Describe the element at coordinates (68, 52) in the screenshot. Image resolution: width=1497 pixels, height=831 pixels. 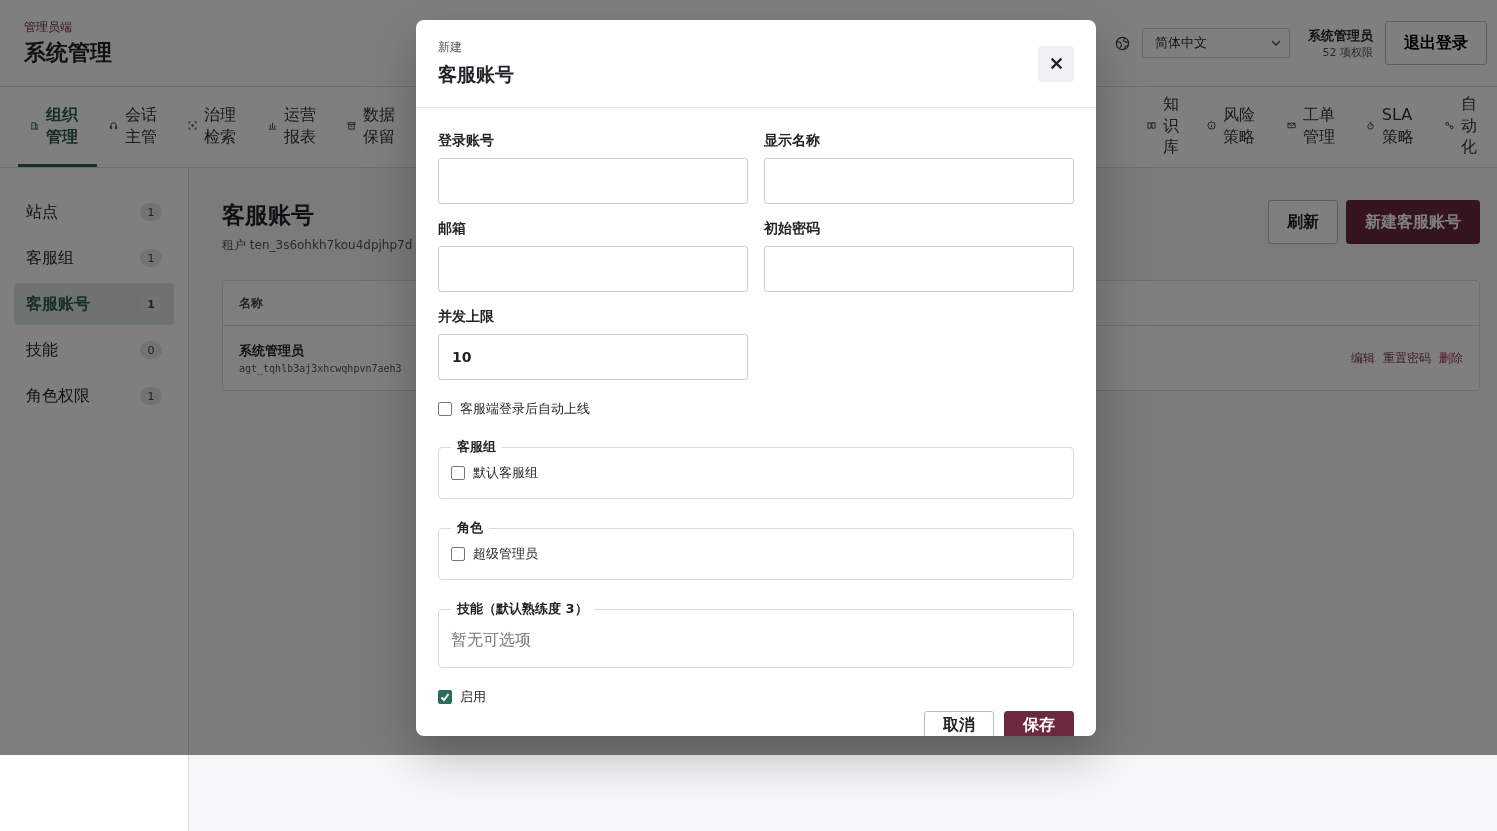
I see `app-title: 系统管理` at that location.